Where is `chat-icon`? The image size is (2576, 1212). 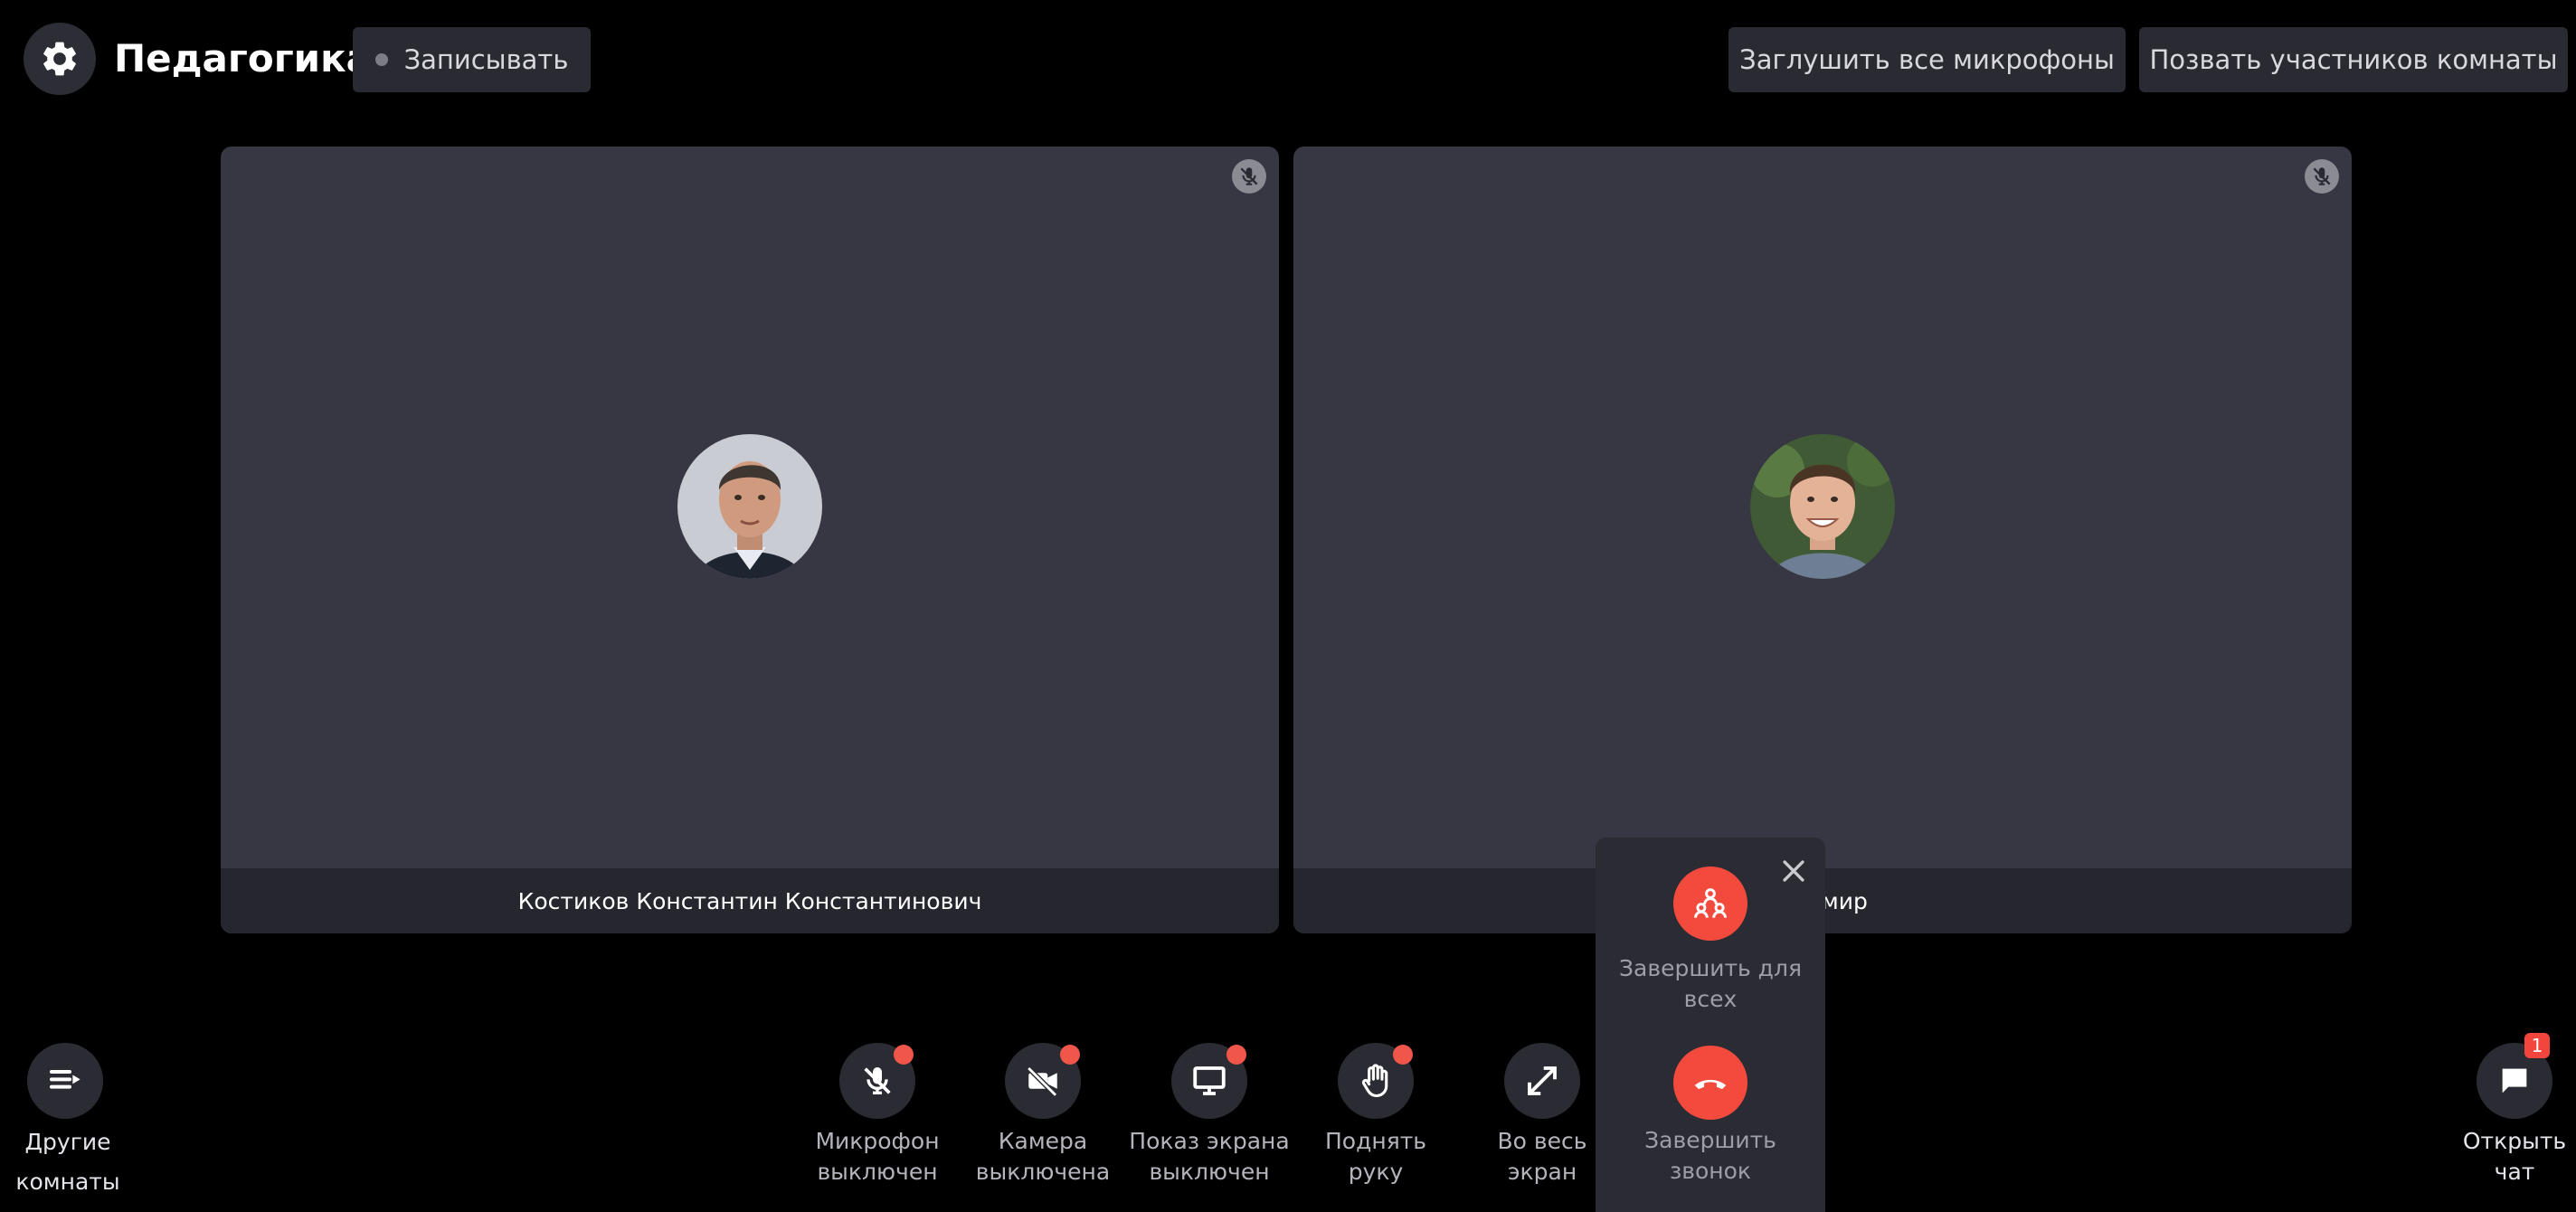 chat-icon is located at coordinates (2514, 1081).